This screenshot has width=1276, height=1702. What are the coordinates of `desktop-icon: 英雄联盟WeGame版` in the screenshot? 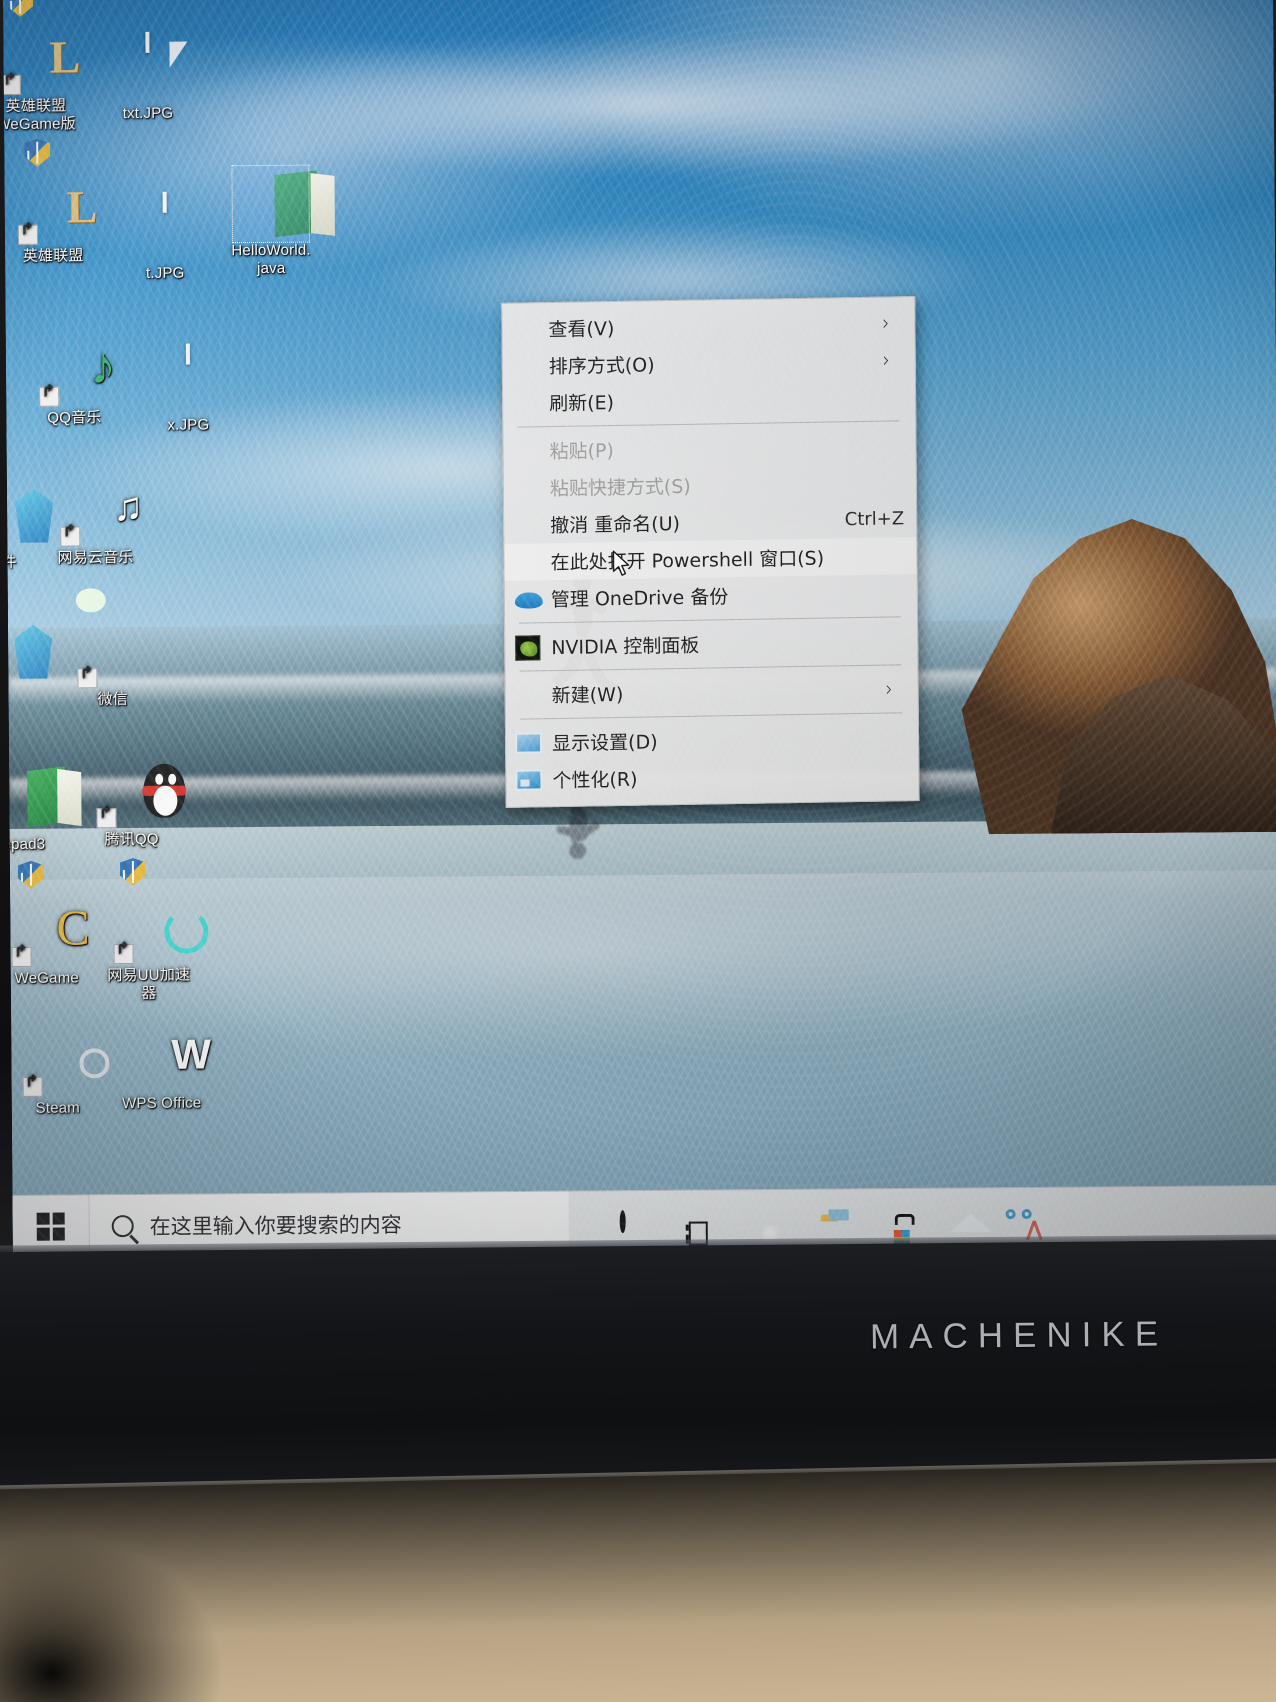 It's located at (46, 79).